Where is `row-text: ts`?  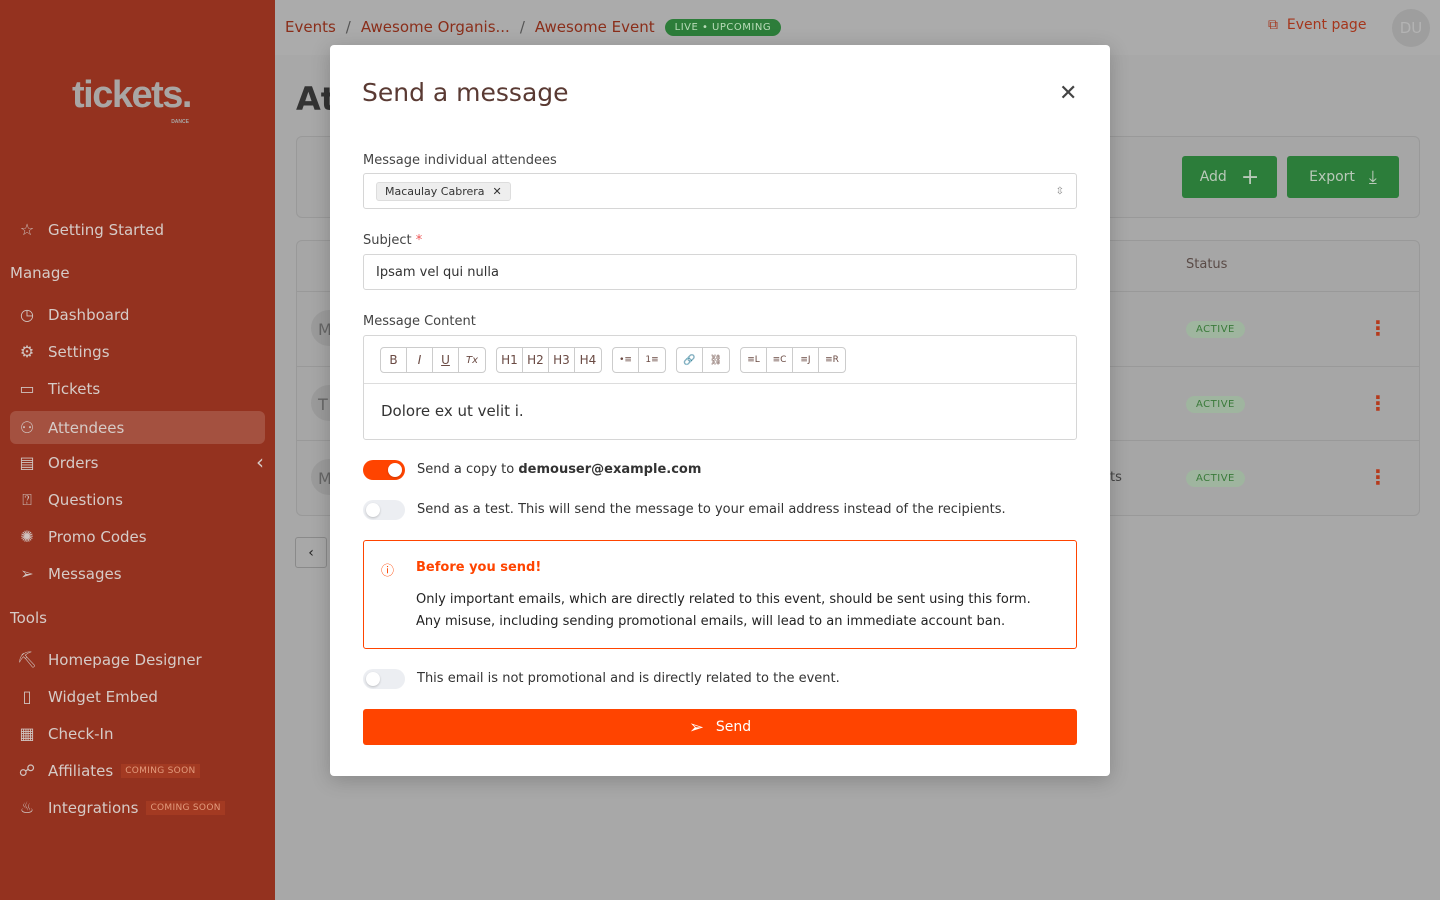 row-text: ts is located at coordinates (1116, 477).